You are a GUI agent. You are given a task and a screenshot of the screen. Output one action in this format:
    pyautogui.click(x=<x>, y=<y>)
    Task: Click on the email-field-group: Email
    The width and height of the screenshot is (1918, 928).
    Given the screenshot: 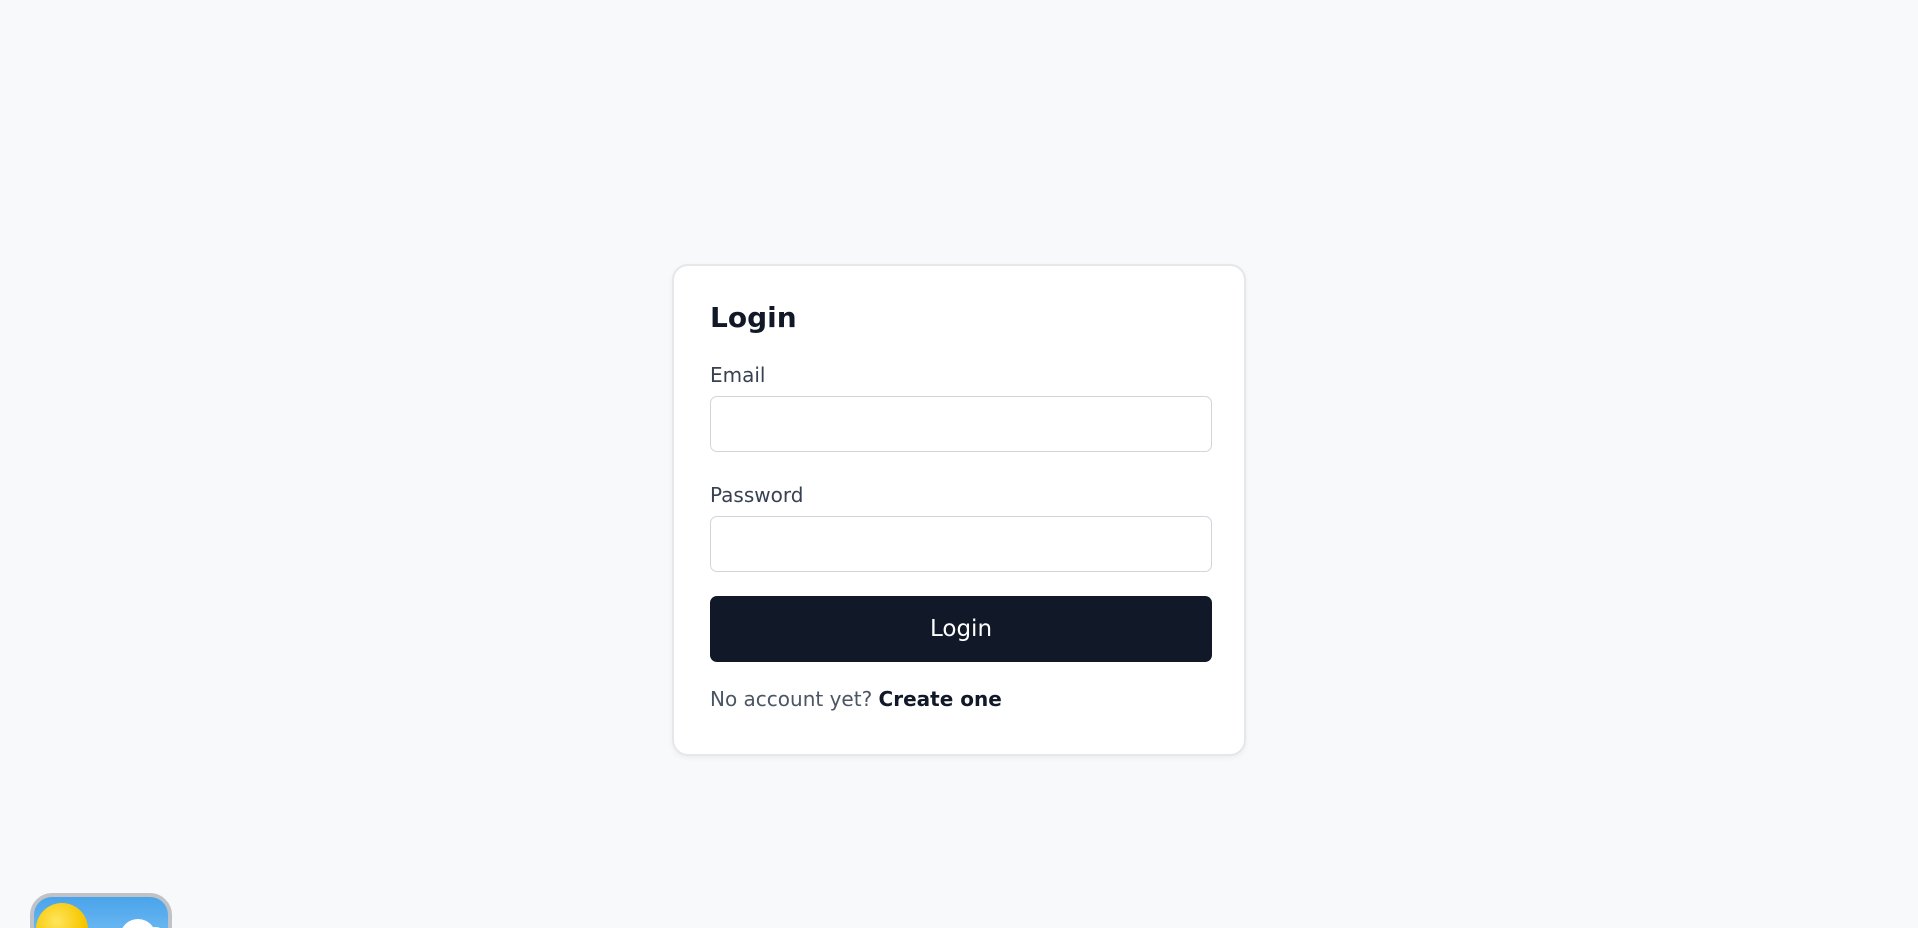 What is the action you would take?
    pyautogui.click(x=961, y=407)
    